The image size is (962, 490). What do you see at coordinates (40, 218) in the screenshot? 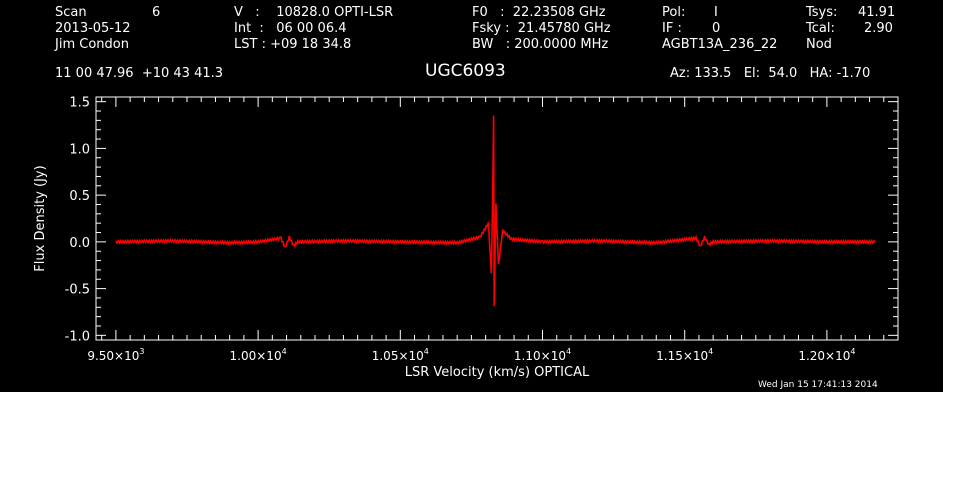
I see `y-axis-label: Flux Density (Jy)` at bounding box center [40, 218].